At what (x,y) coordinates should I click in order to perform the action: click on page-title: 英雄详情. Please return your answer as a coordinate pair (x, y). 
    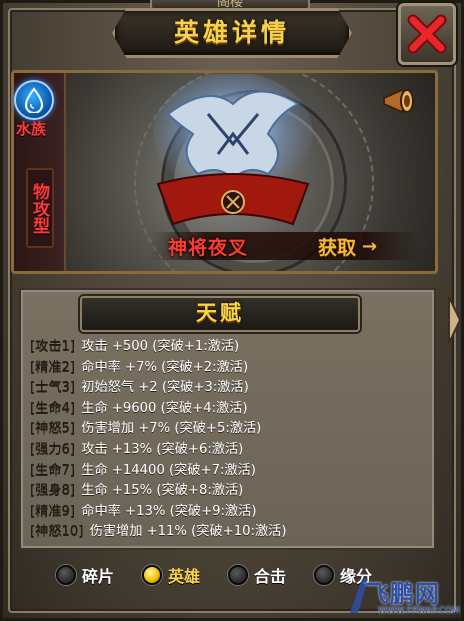
    Looking at the image, I should click on (231, 32).